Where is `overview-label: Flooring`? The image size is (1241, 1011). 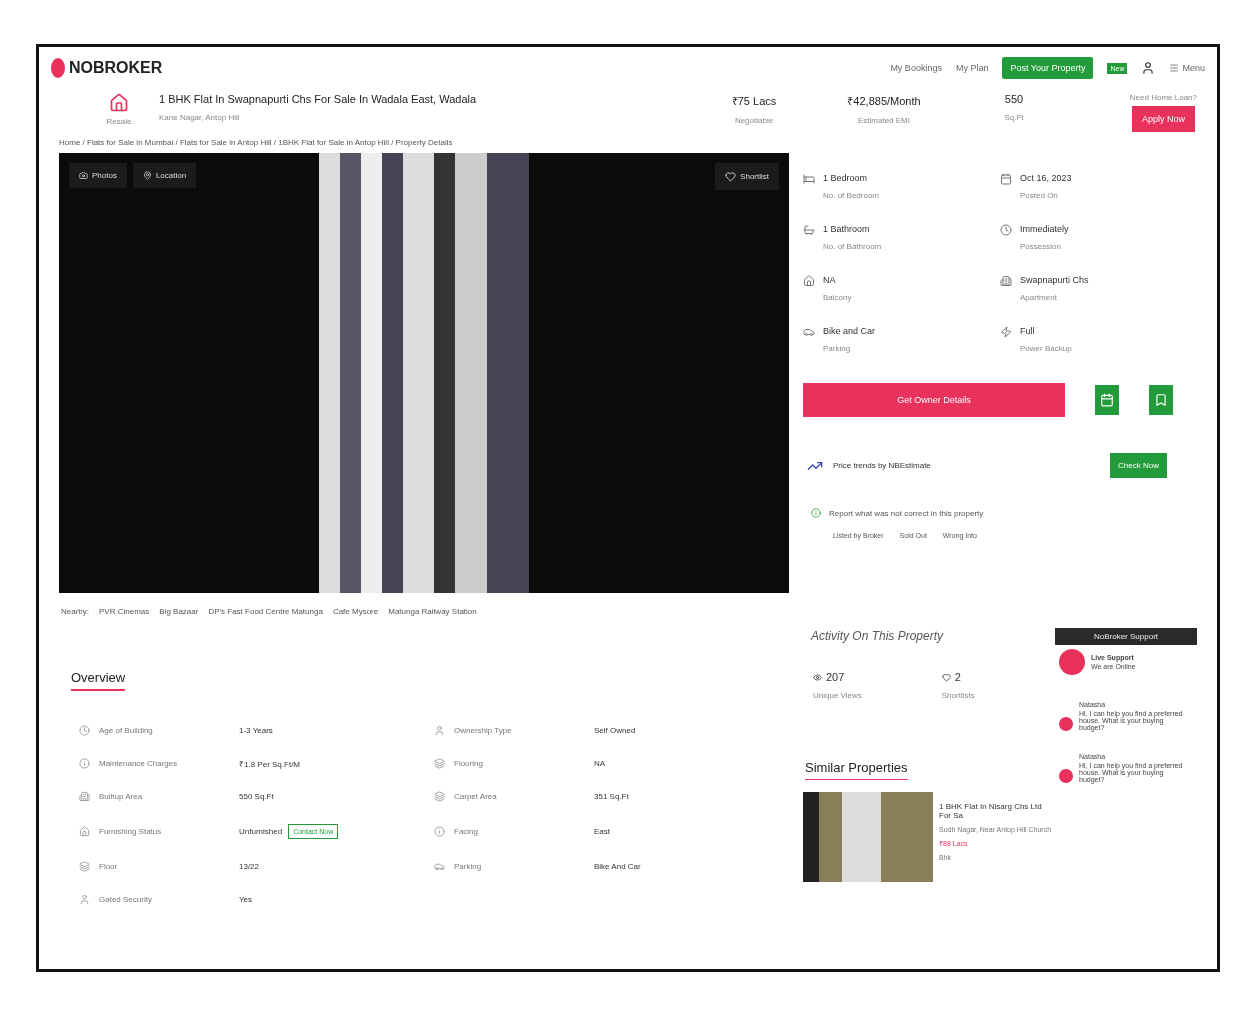
overview-label: Flooring is located at coordinates (469, 763).